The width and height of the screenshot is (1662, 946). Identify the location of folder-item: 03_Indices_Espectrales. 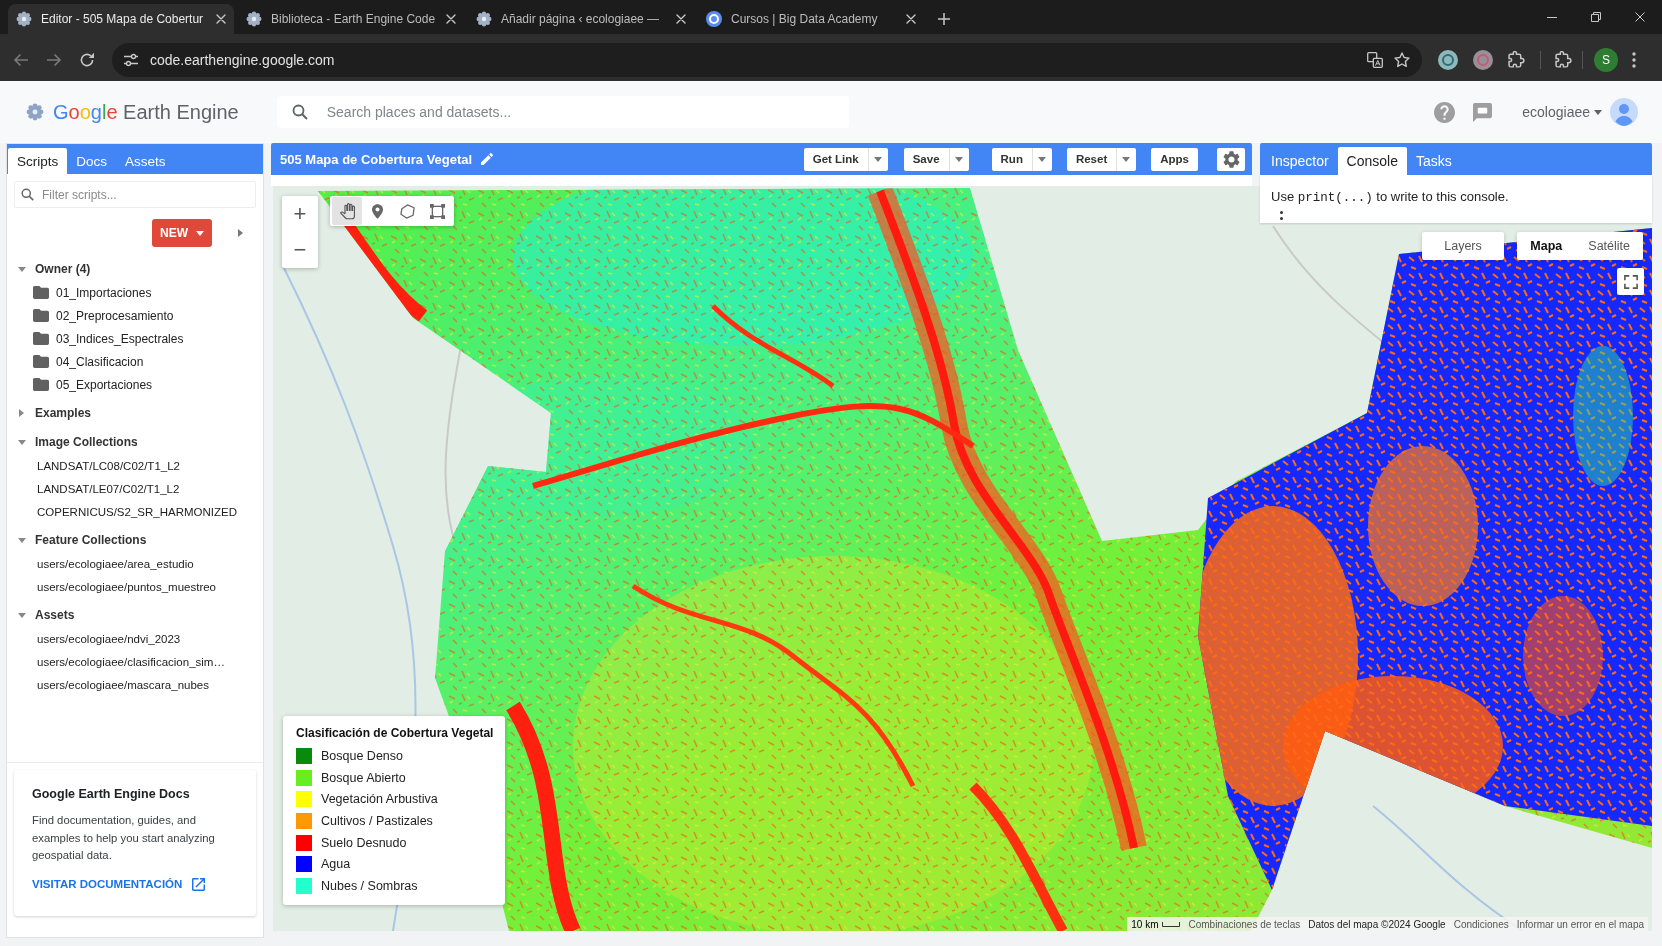
(108, 338).